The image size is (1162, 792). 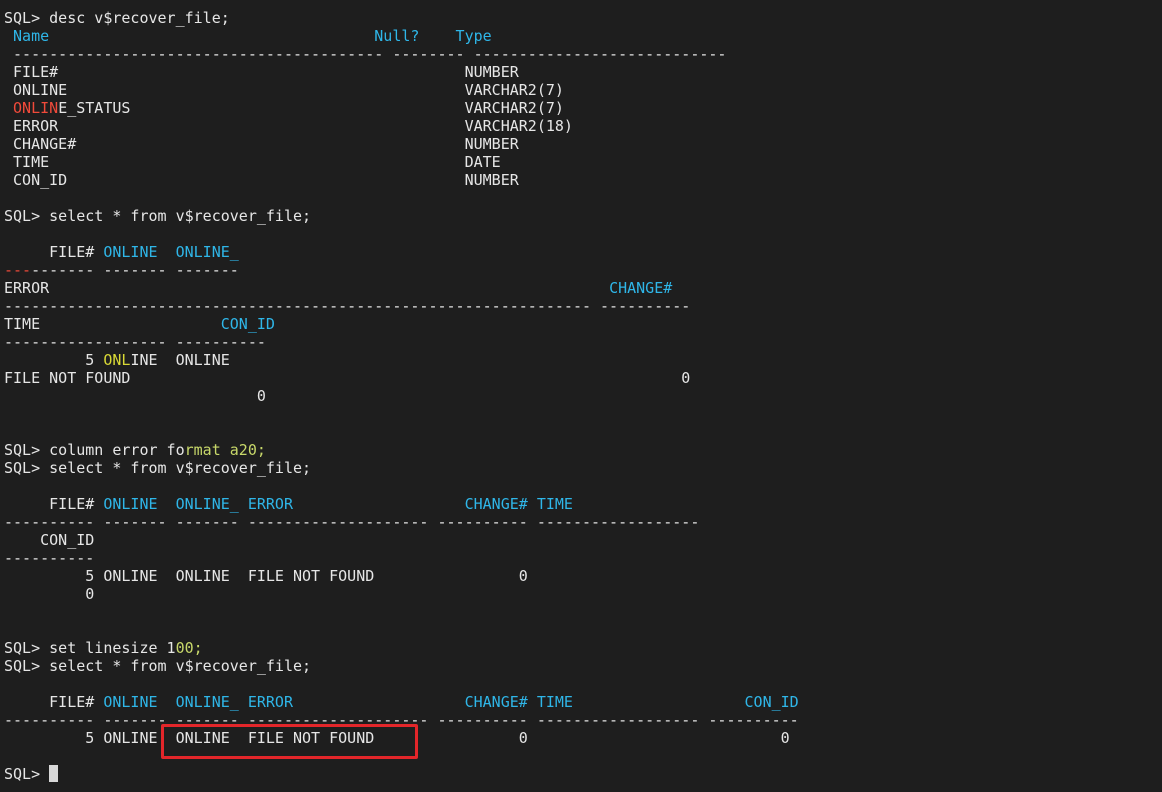 I want to click on terminal-text-segment: ----------, so click(x=49, y=558).